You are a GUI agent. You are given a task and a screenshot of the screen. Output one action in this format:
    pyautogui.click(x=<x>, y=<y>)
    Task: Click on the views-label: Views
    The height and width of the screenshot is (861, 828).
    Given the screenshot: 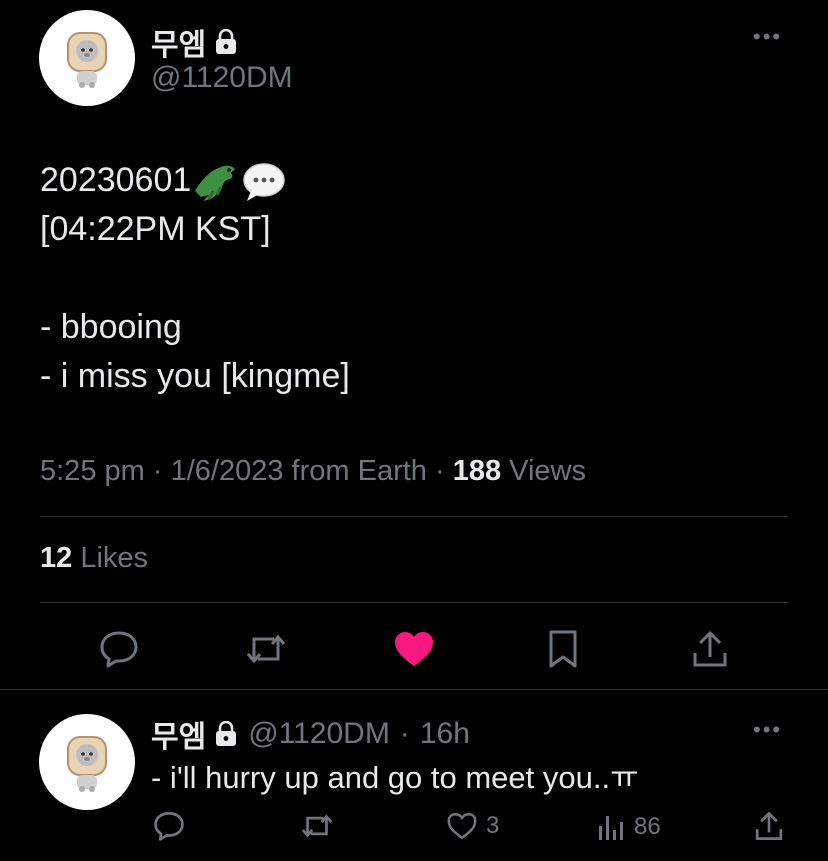 What is the action you would take?
    pyautogui.click(x=548, y=471)
    